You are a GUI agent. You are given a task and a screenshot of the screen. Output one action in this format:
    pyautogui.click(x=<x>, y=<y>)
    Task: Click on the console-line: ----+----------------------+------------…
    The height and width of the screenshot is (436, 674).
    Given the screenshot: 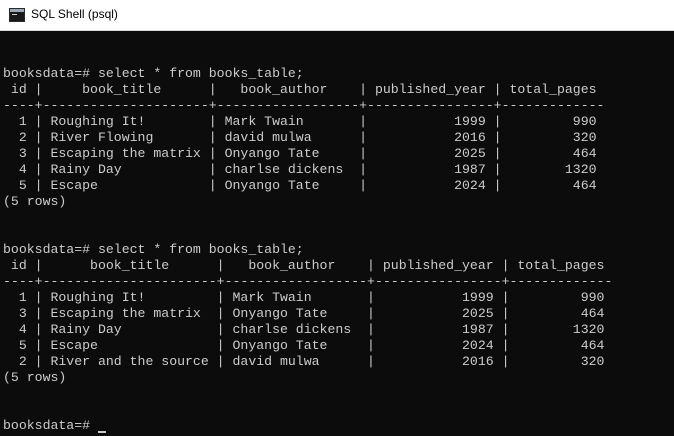 What is the action you would take?
    pyautogui.click(x=308, y=281)
    